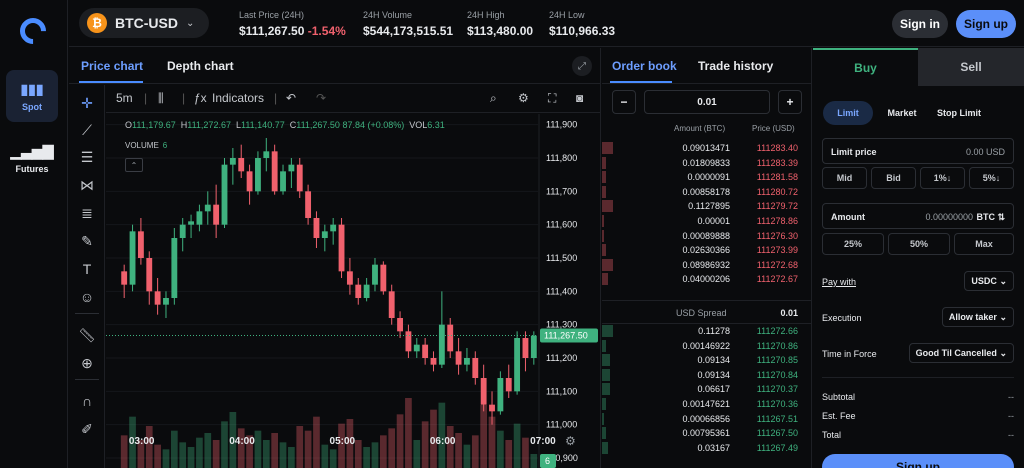  Describe the element at coordinates (920, 24) in the screenshot. I see `sign-in-button: Sign in` at that location.